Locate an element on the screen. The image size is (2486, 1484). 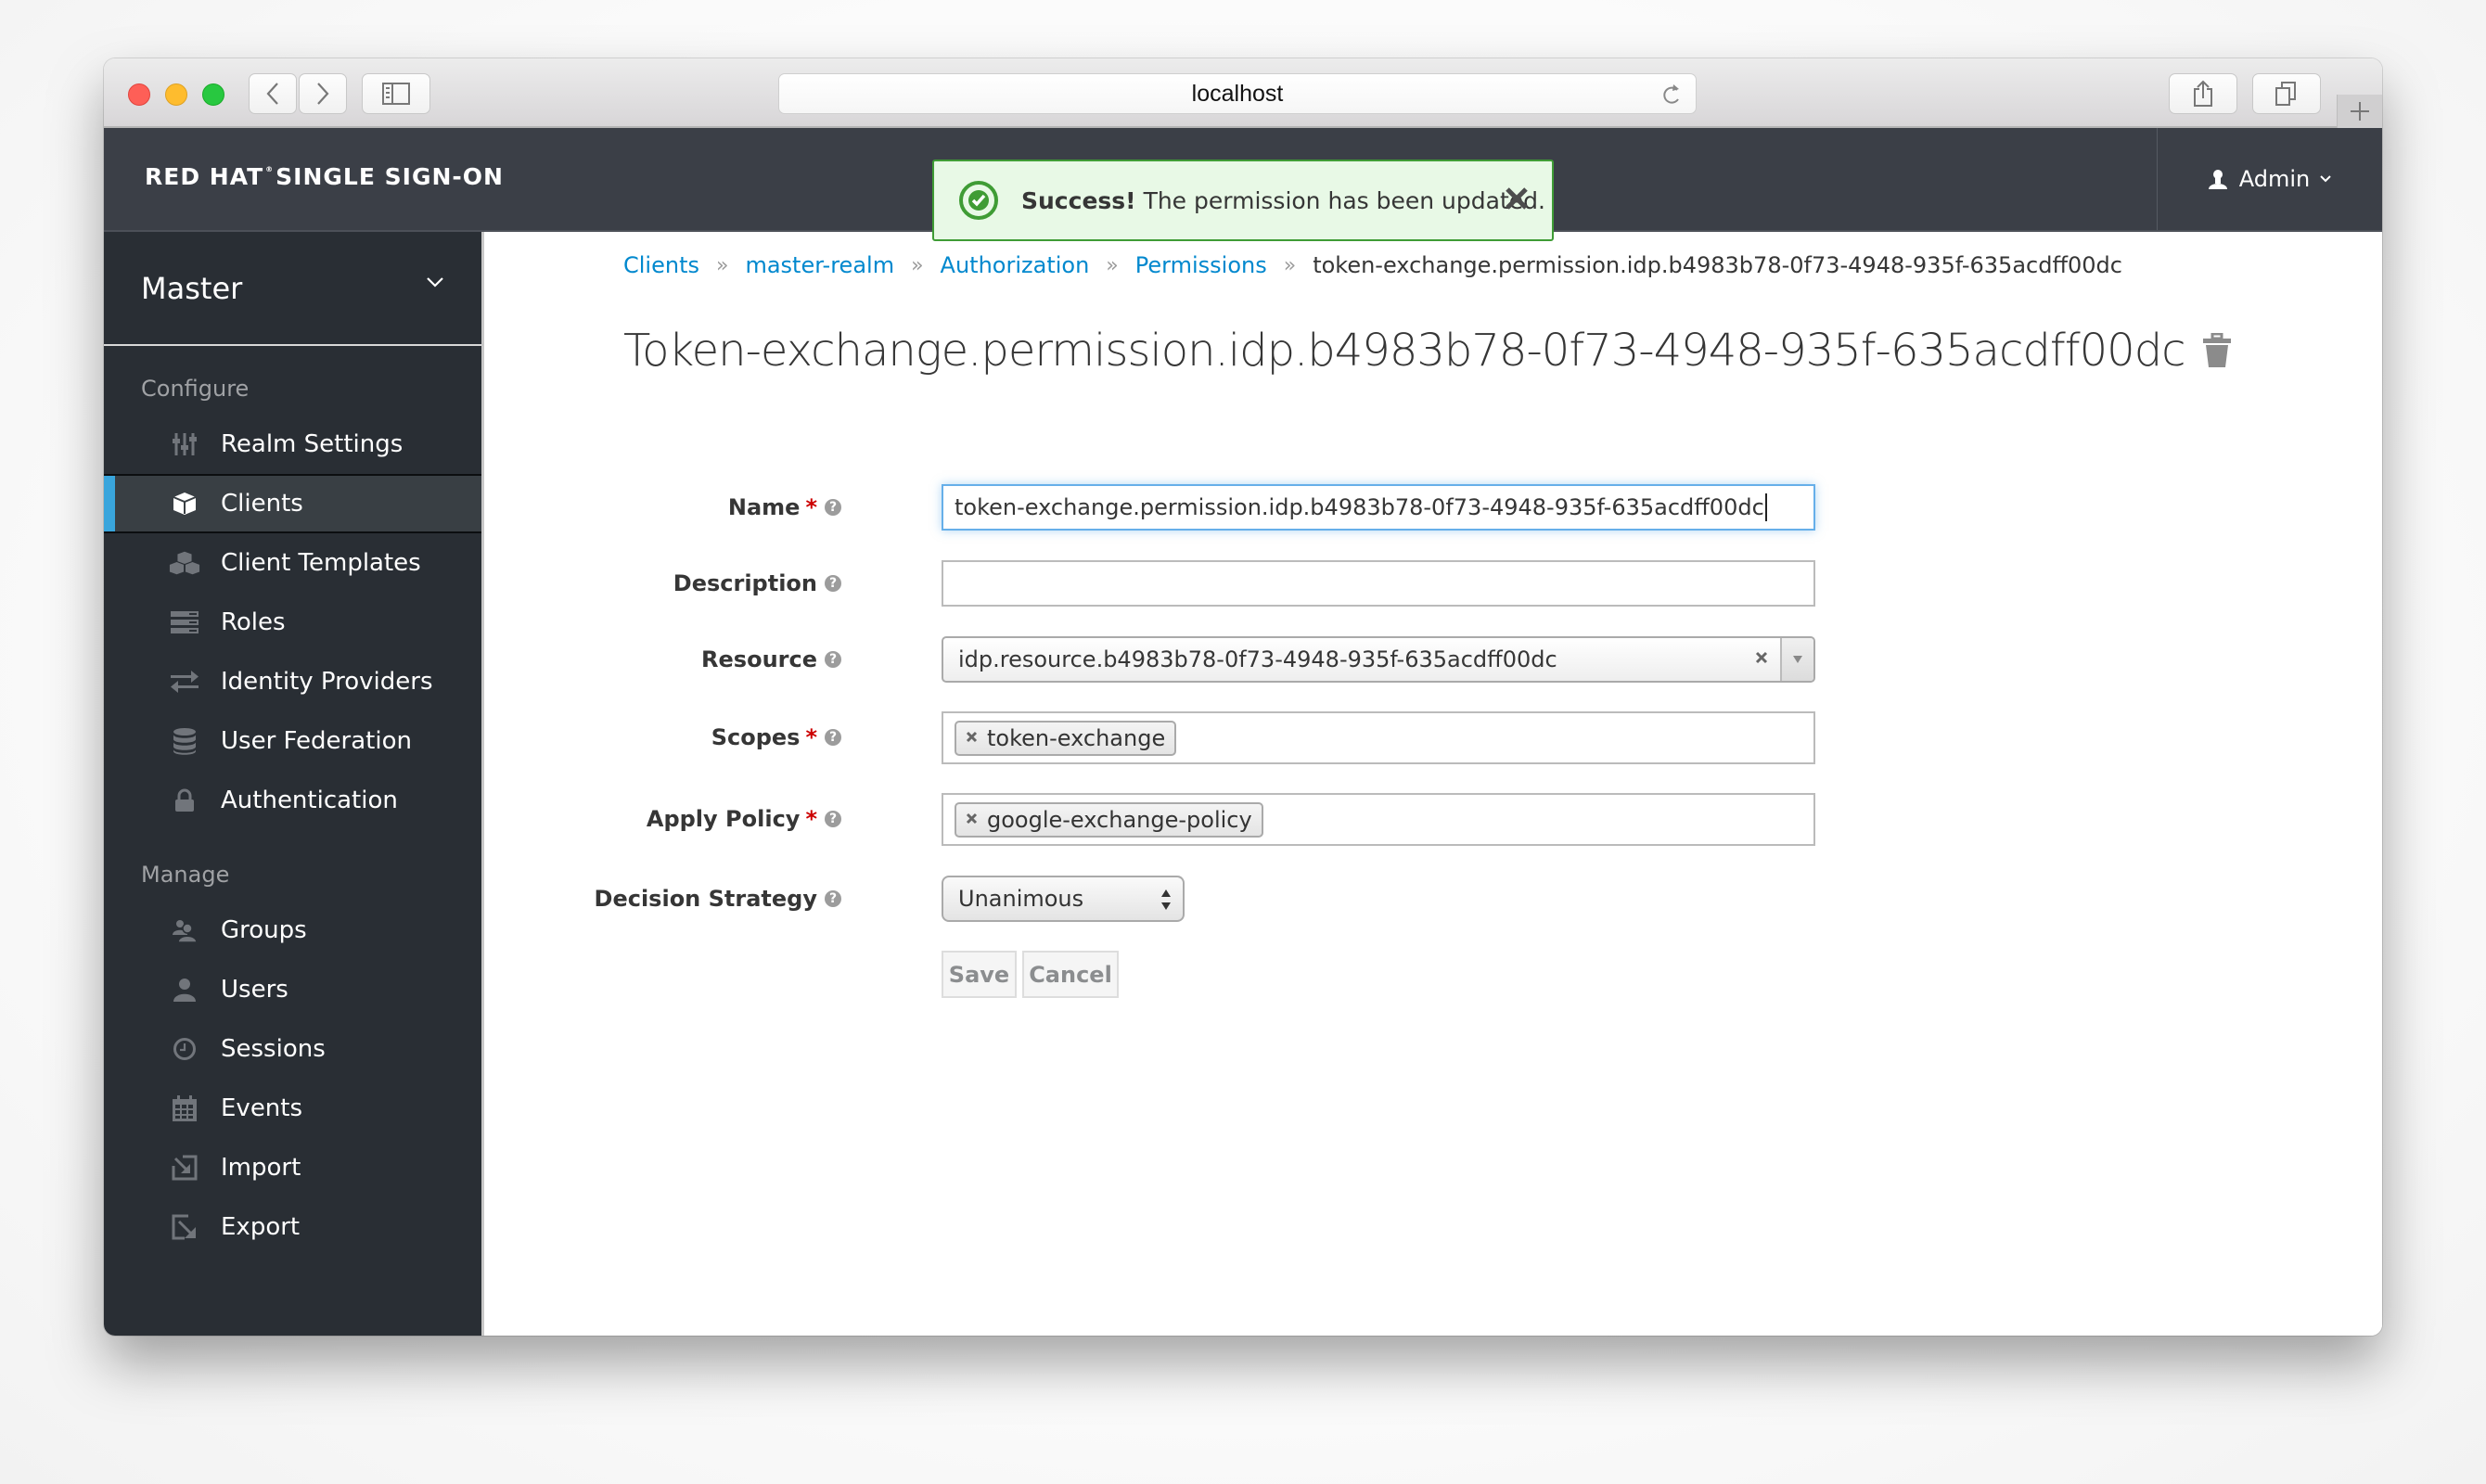
description-label: Description ? is located at coordinates (757, 583).